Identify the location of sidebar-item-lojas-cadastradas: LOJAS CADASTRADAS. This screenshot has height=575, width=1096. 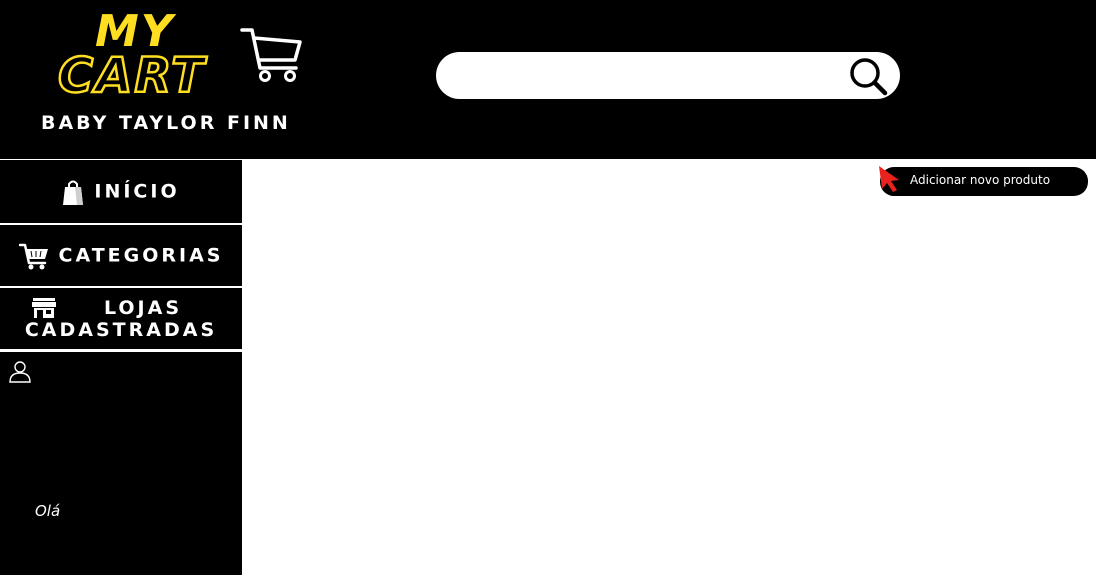
(121, 317).